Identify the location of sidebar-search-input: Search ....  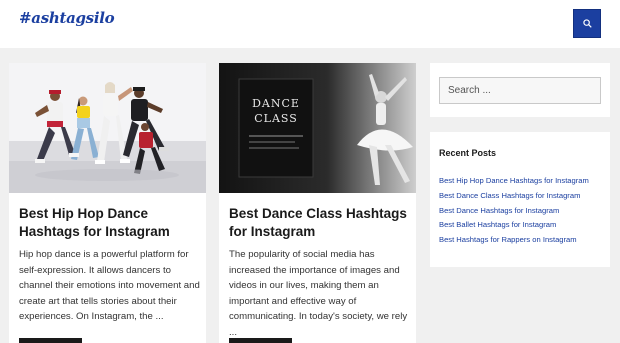
(520, 90).